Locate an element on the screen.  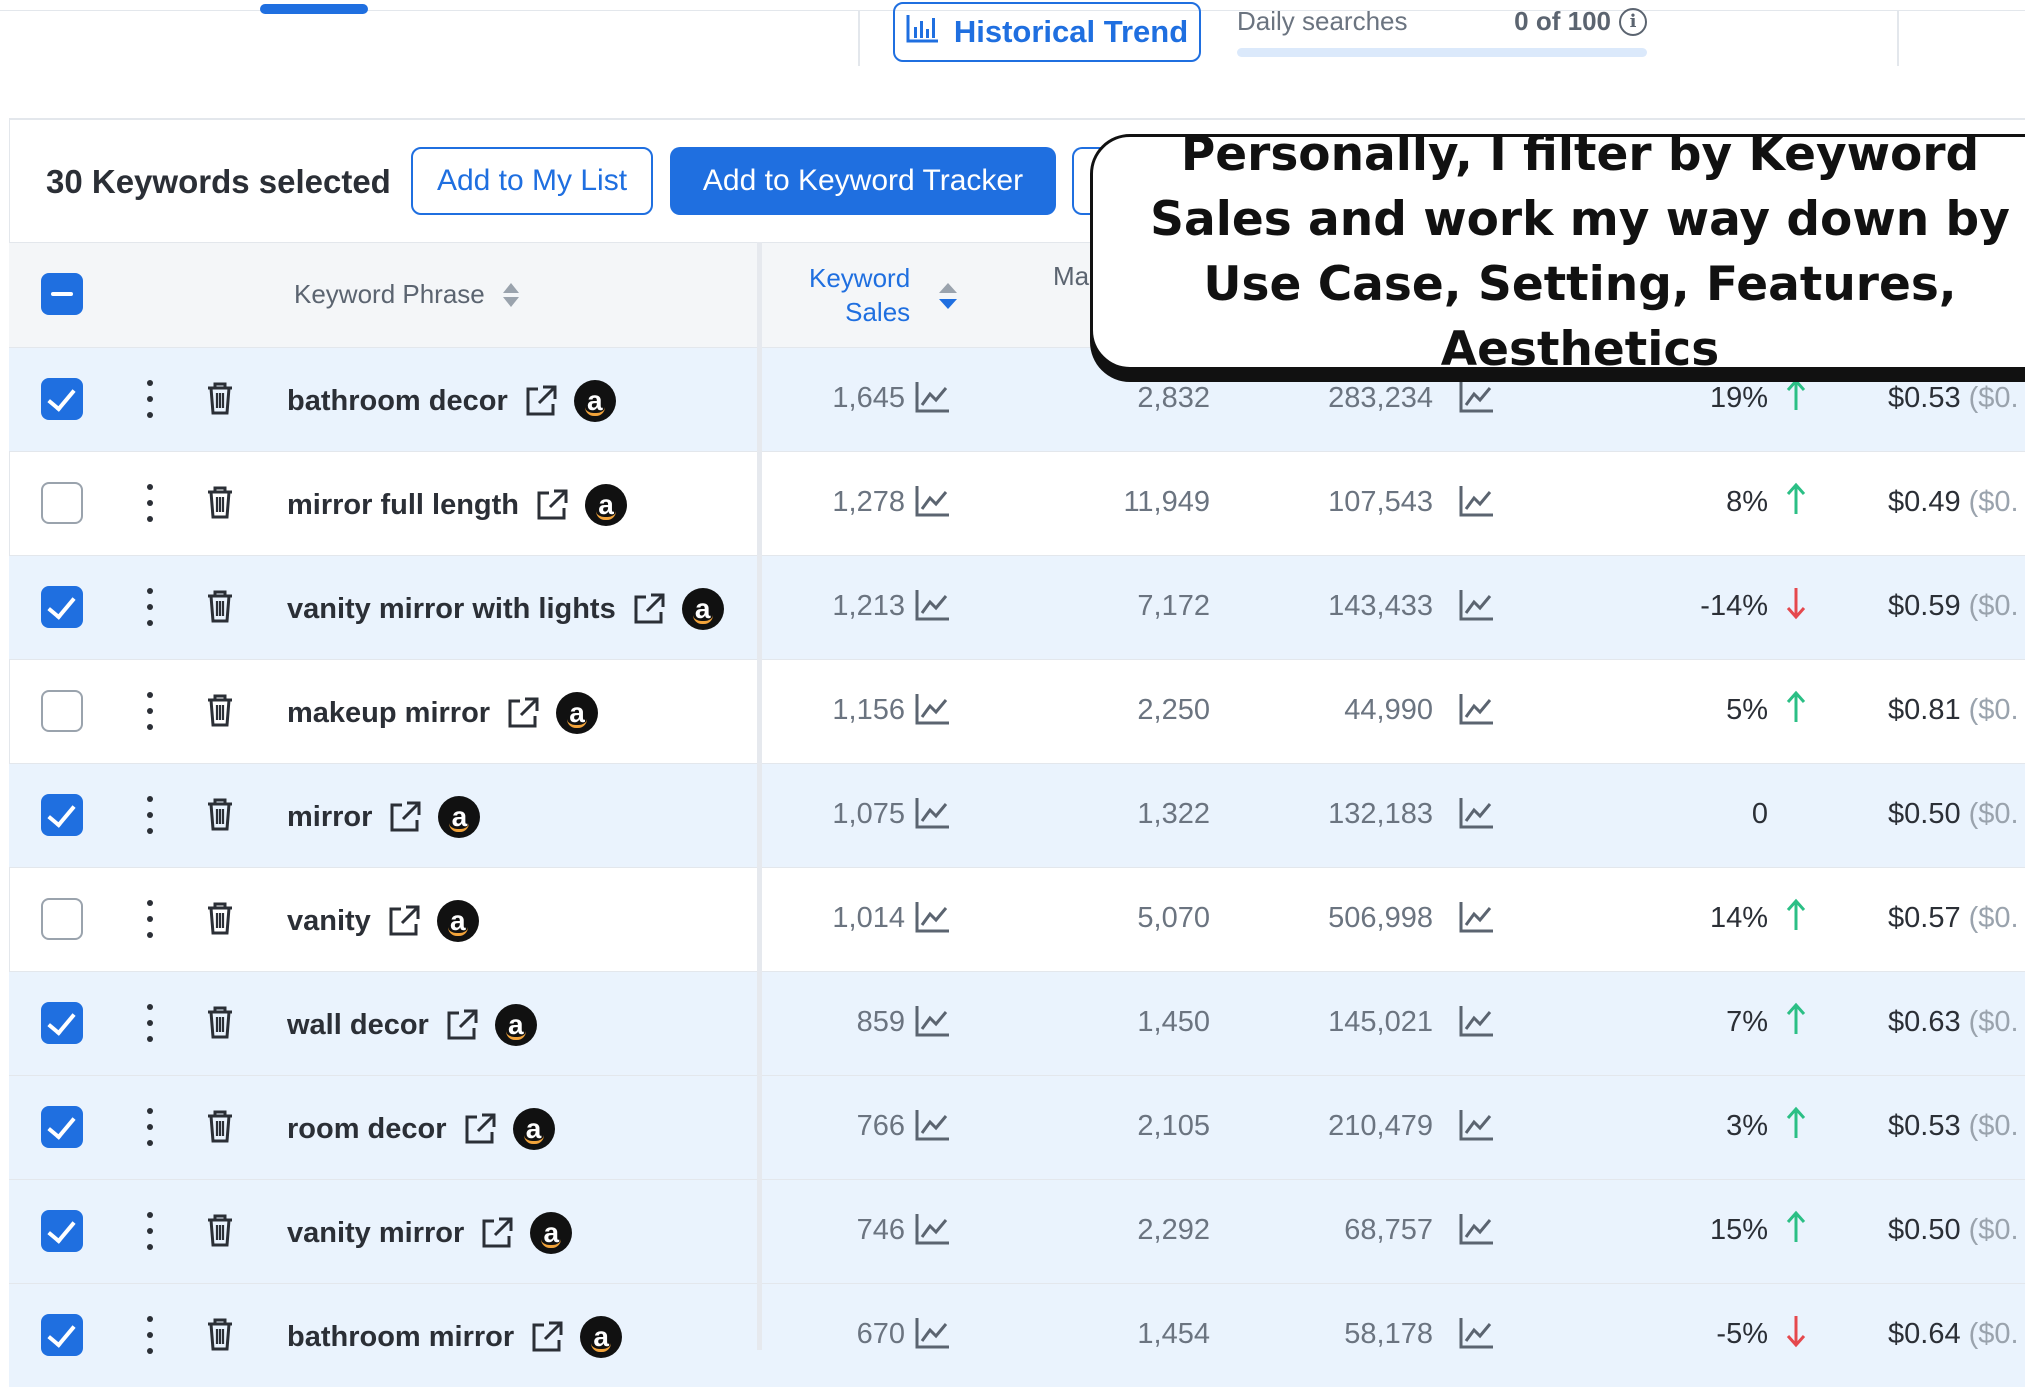
keyword-phrase: bathroom decor is located at coordinates (397, 401).